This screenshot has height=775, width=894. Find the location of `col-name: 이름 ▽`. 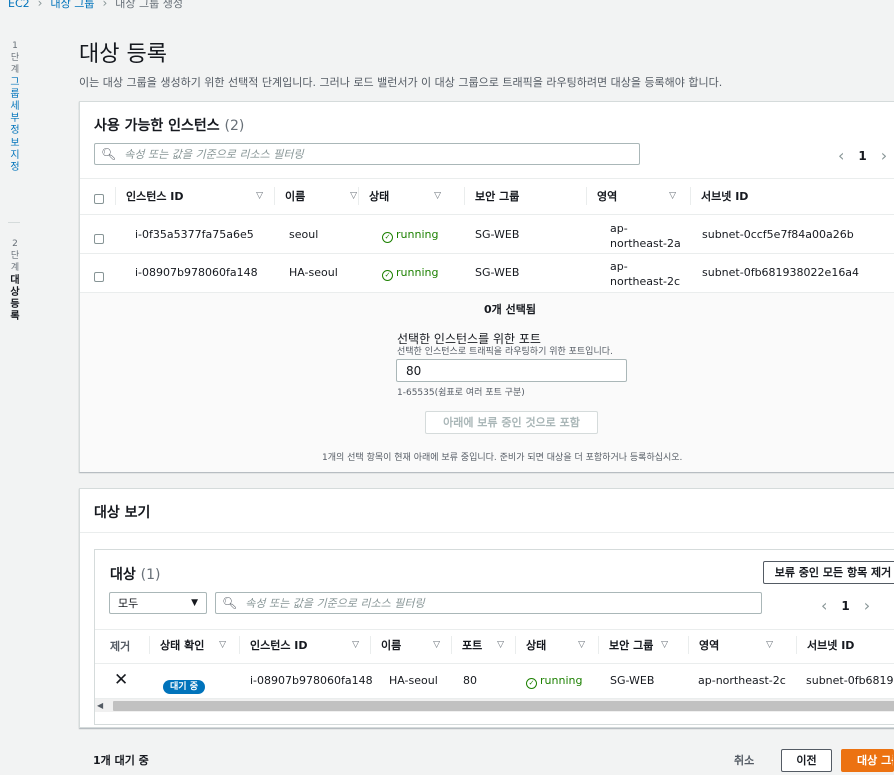

col-name: 이름 ▽ is located at coordinates (320, 196).